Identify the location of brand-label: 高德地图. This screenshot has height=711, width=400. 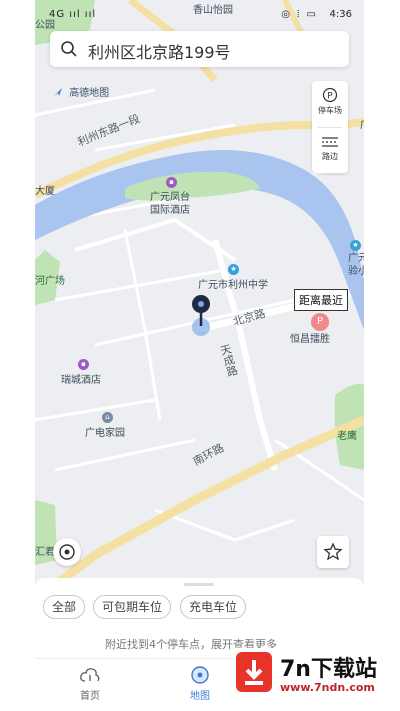
(89, 93).